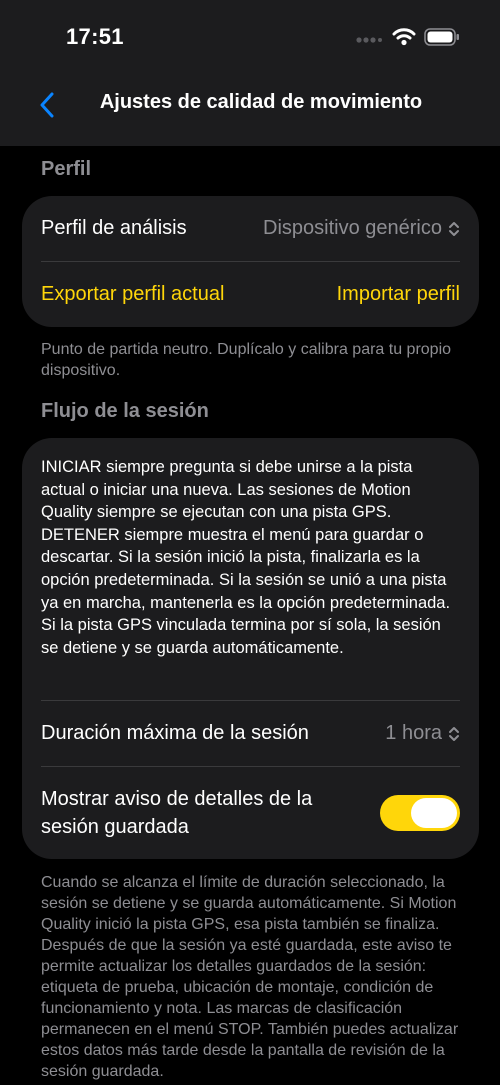 The image size is (500, 1085). Describe the element at coordinates (398, 294) in the screenshot. I see `import-profile-button: Importar perfil` at that location.